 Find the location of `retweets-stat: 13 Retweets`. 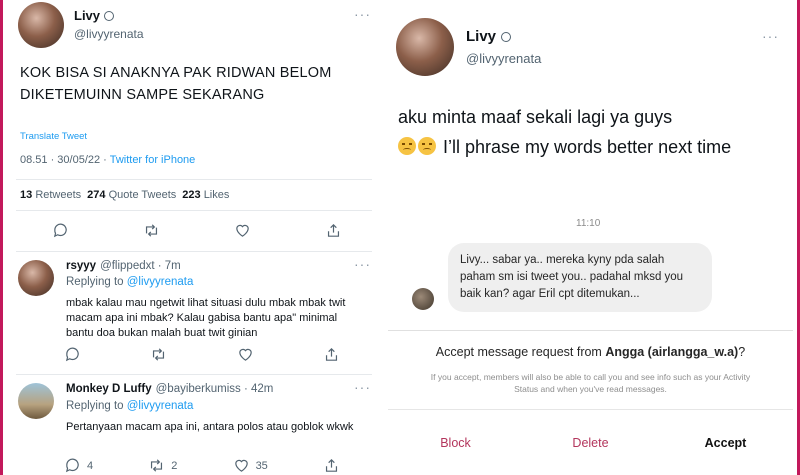

retweets-stat: 13 Retweets is located at coordinates (50, 195).